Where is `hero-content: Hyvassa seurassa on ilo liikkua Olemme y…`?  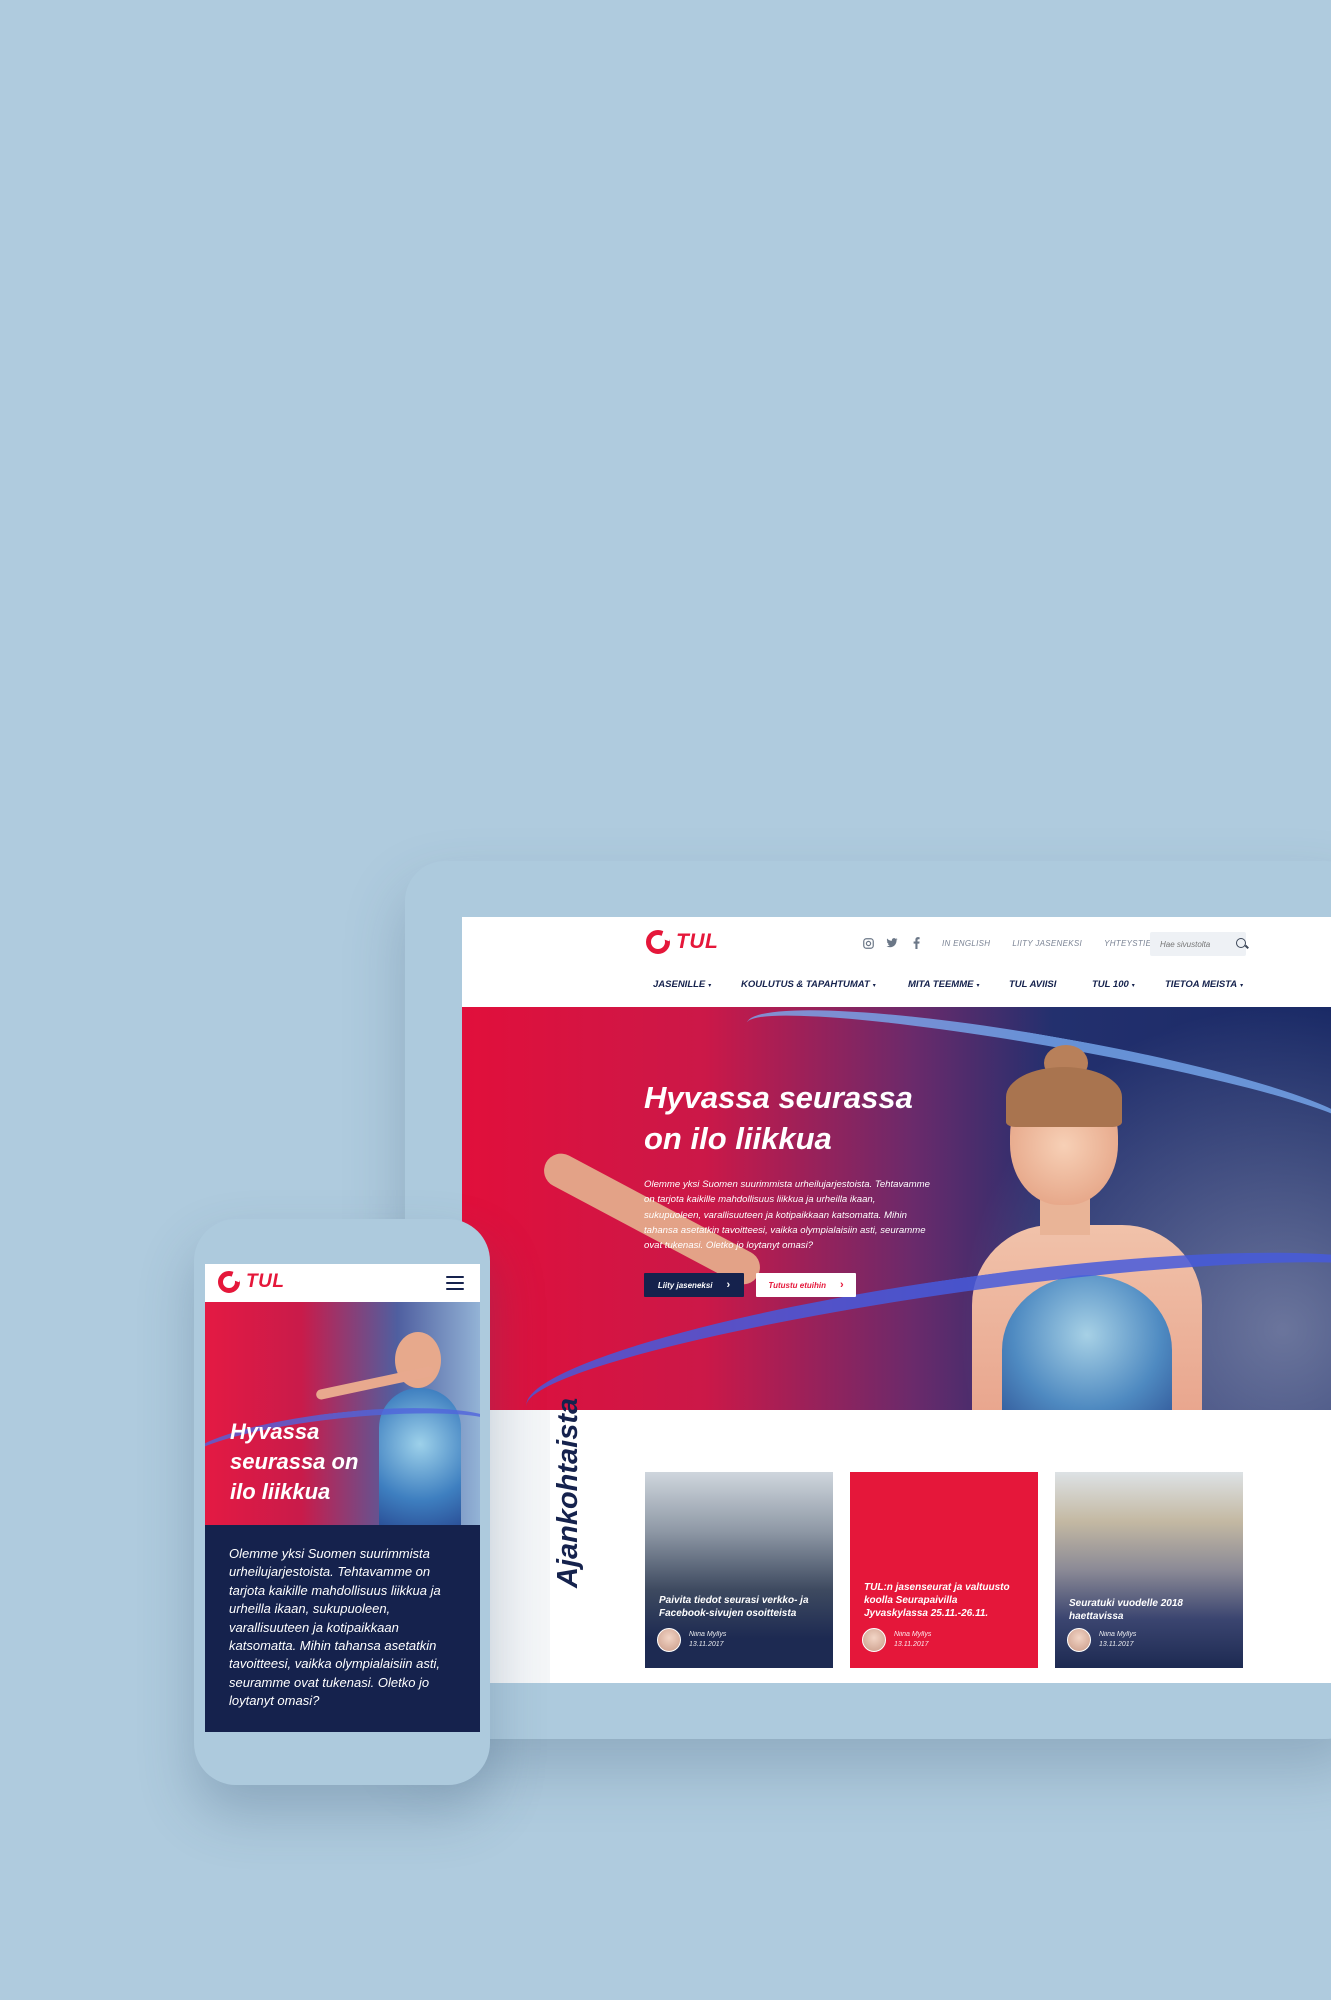 hero-content: Hyvassa seurassa on ilo liikkua Olemme y… is located at coordinates (809, 1187).